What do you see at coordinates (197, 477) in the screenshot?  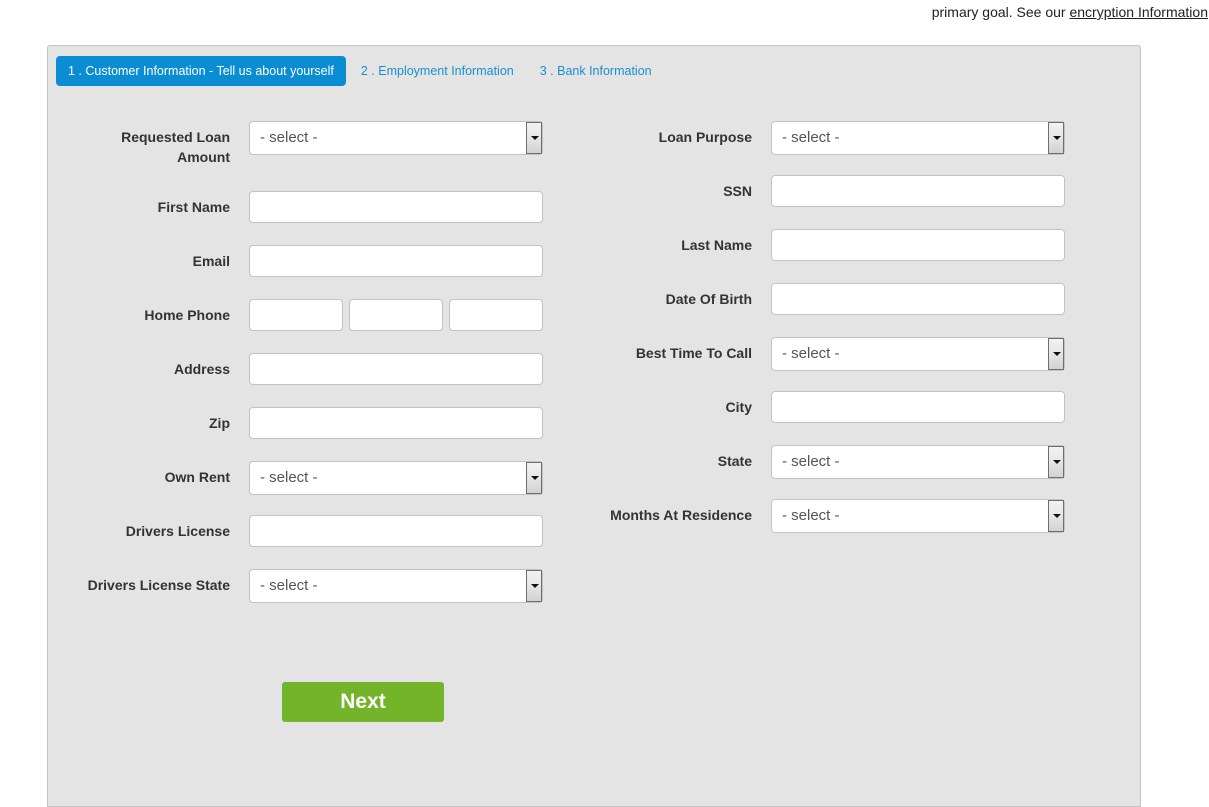 I see `own-rent-label: Own Rent` at bounding box center [197, 477].